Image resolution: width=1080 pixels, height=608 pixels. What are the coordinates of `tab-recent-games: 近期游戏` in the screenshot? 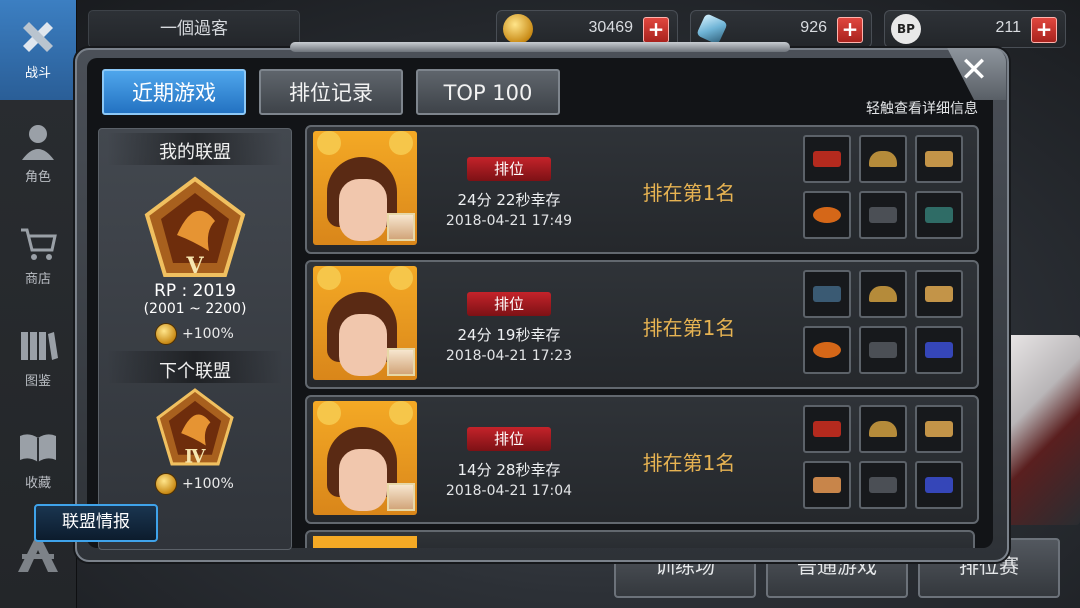 It's located at (174, 92).